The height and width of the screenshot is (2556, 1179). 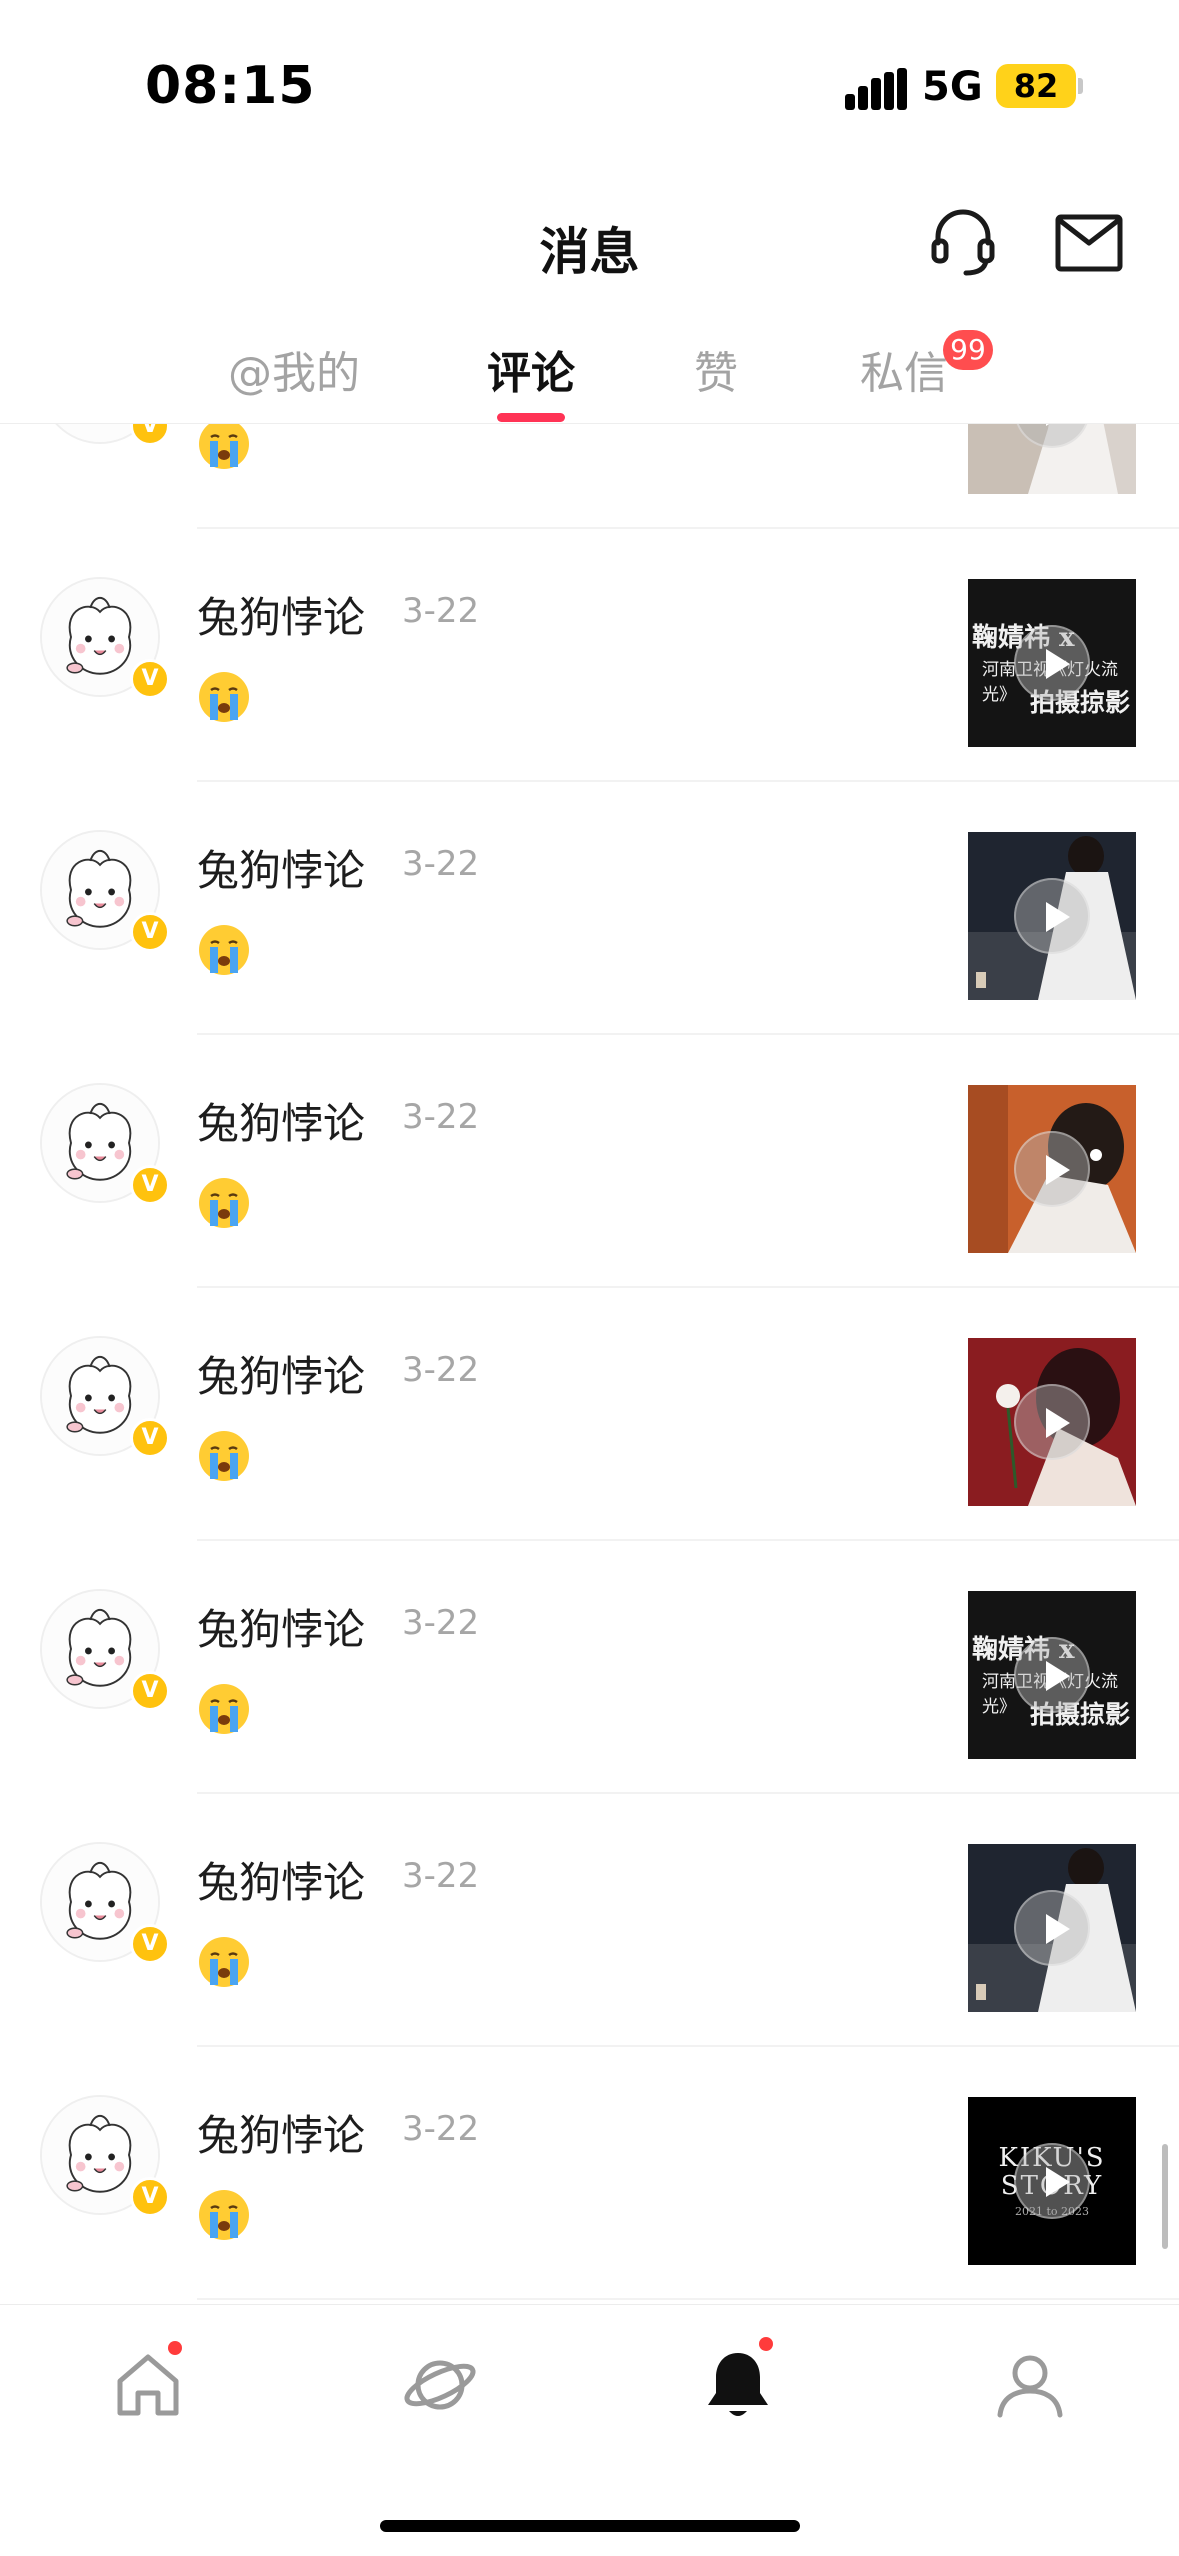 I want to click on home-notification-dot, so click(x=175, y=2348).